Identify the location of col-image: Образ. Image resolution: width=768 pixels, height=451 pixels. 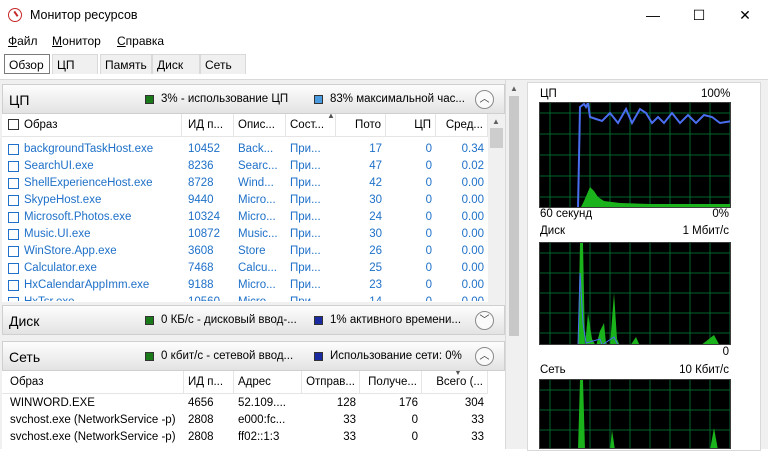
(101, 125).